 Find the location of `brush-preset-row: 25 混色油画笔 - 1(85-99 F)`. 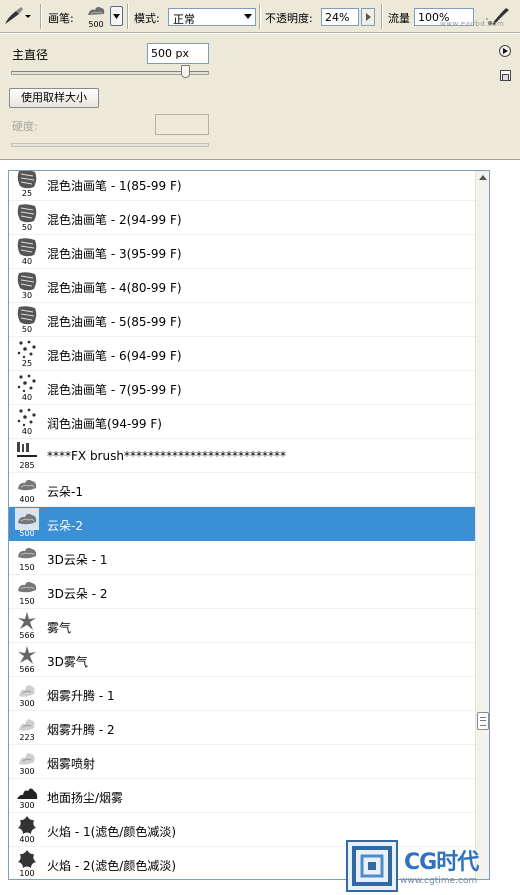

brush-preset-row: 25 混色油画笔 - 1(85-99 F) is located at coordinates (242, 186).